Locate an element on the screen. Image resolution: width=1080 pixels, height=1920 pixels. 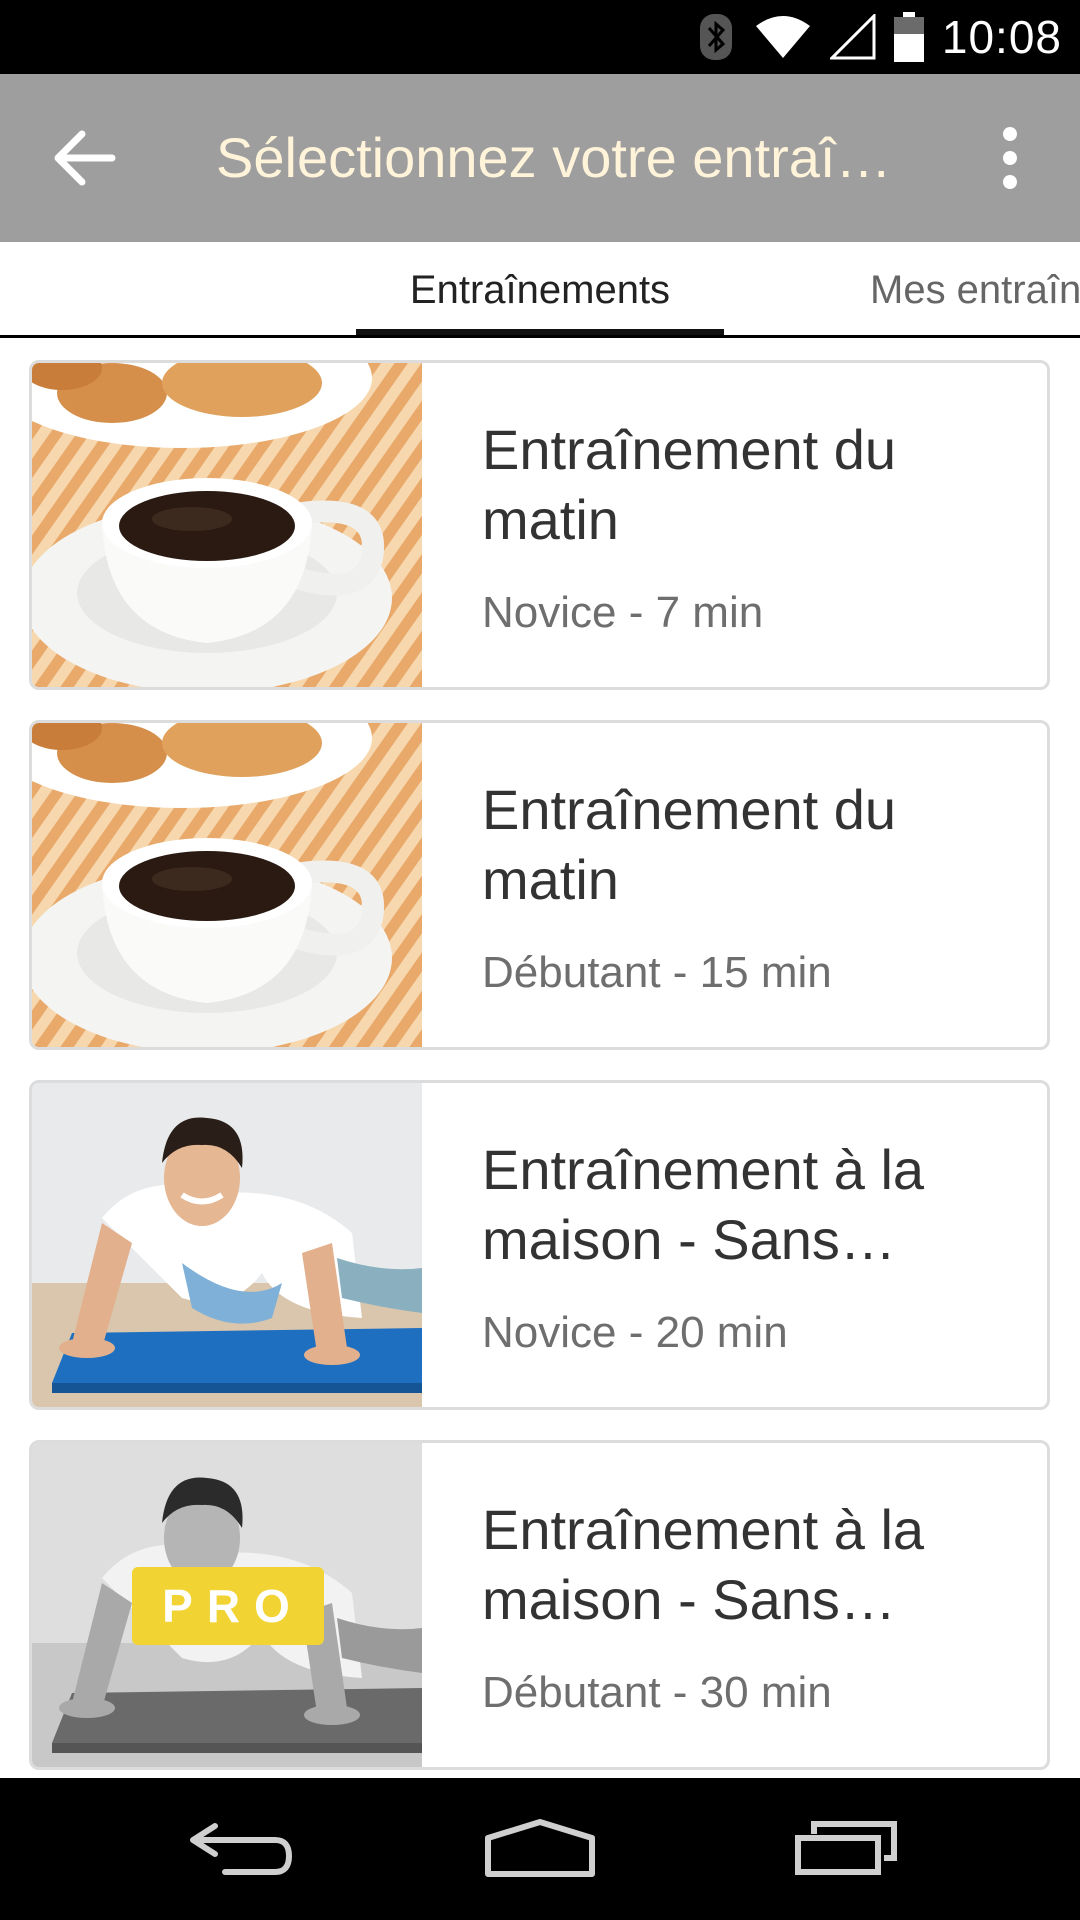
workout-card-text: Entraînement du matin Débutant - 15 min is located at coordinates (752, 888).